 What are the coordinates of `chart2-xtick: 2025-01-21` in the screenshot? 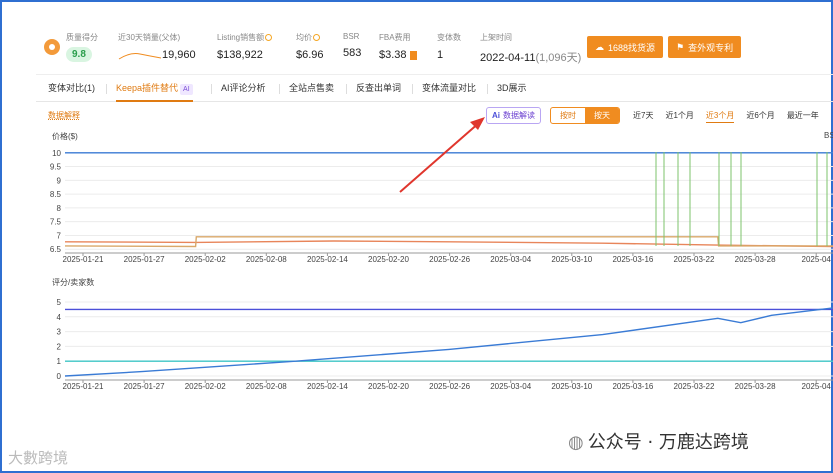 It's located at (83, 386).